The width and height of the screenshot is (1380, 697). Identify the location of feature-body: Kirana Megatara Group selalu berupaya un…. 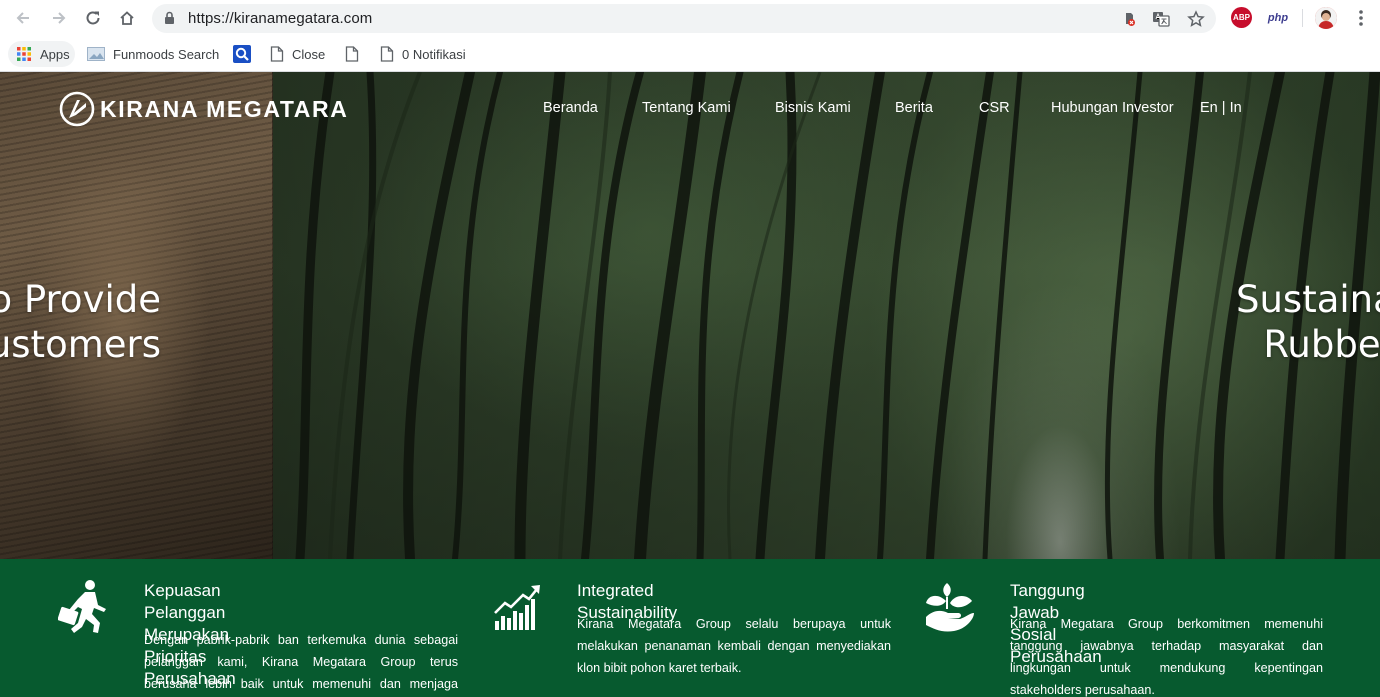
(734, 646).